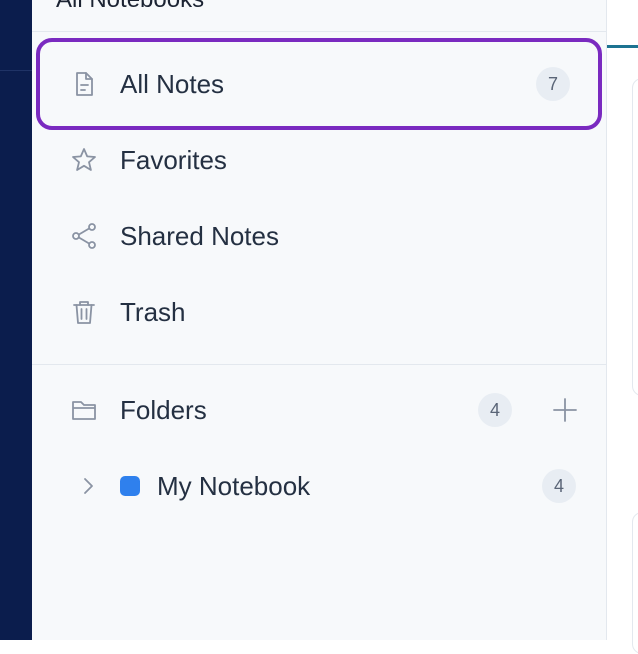  I want to click on folder-color-dot, so click(130, 486).